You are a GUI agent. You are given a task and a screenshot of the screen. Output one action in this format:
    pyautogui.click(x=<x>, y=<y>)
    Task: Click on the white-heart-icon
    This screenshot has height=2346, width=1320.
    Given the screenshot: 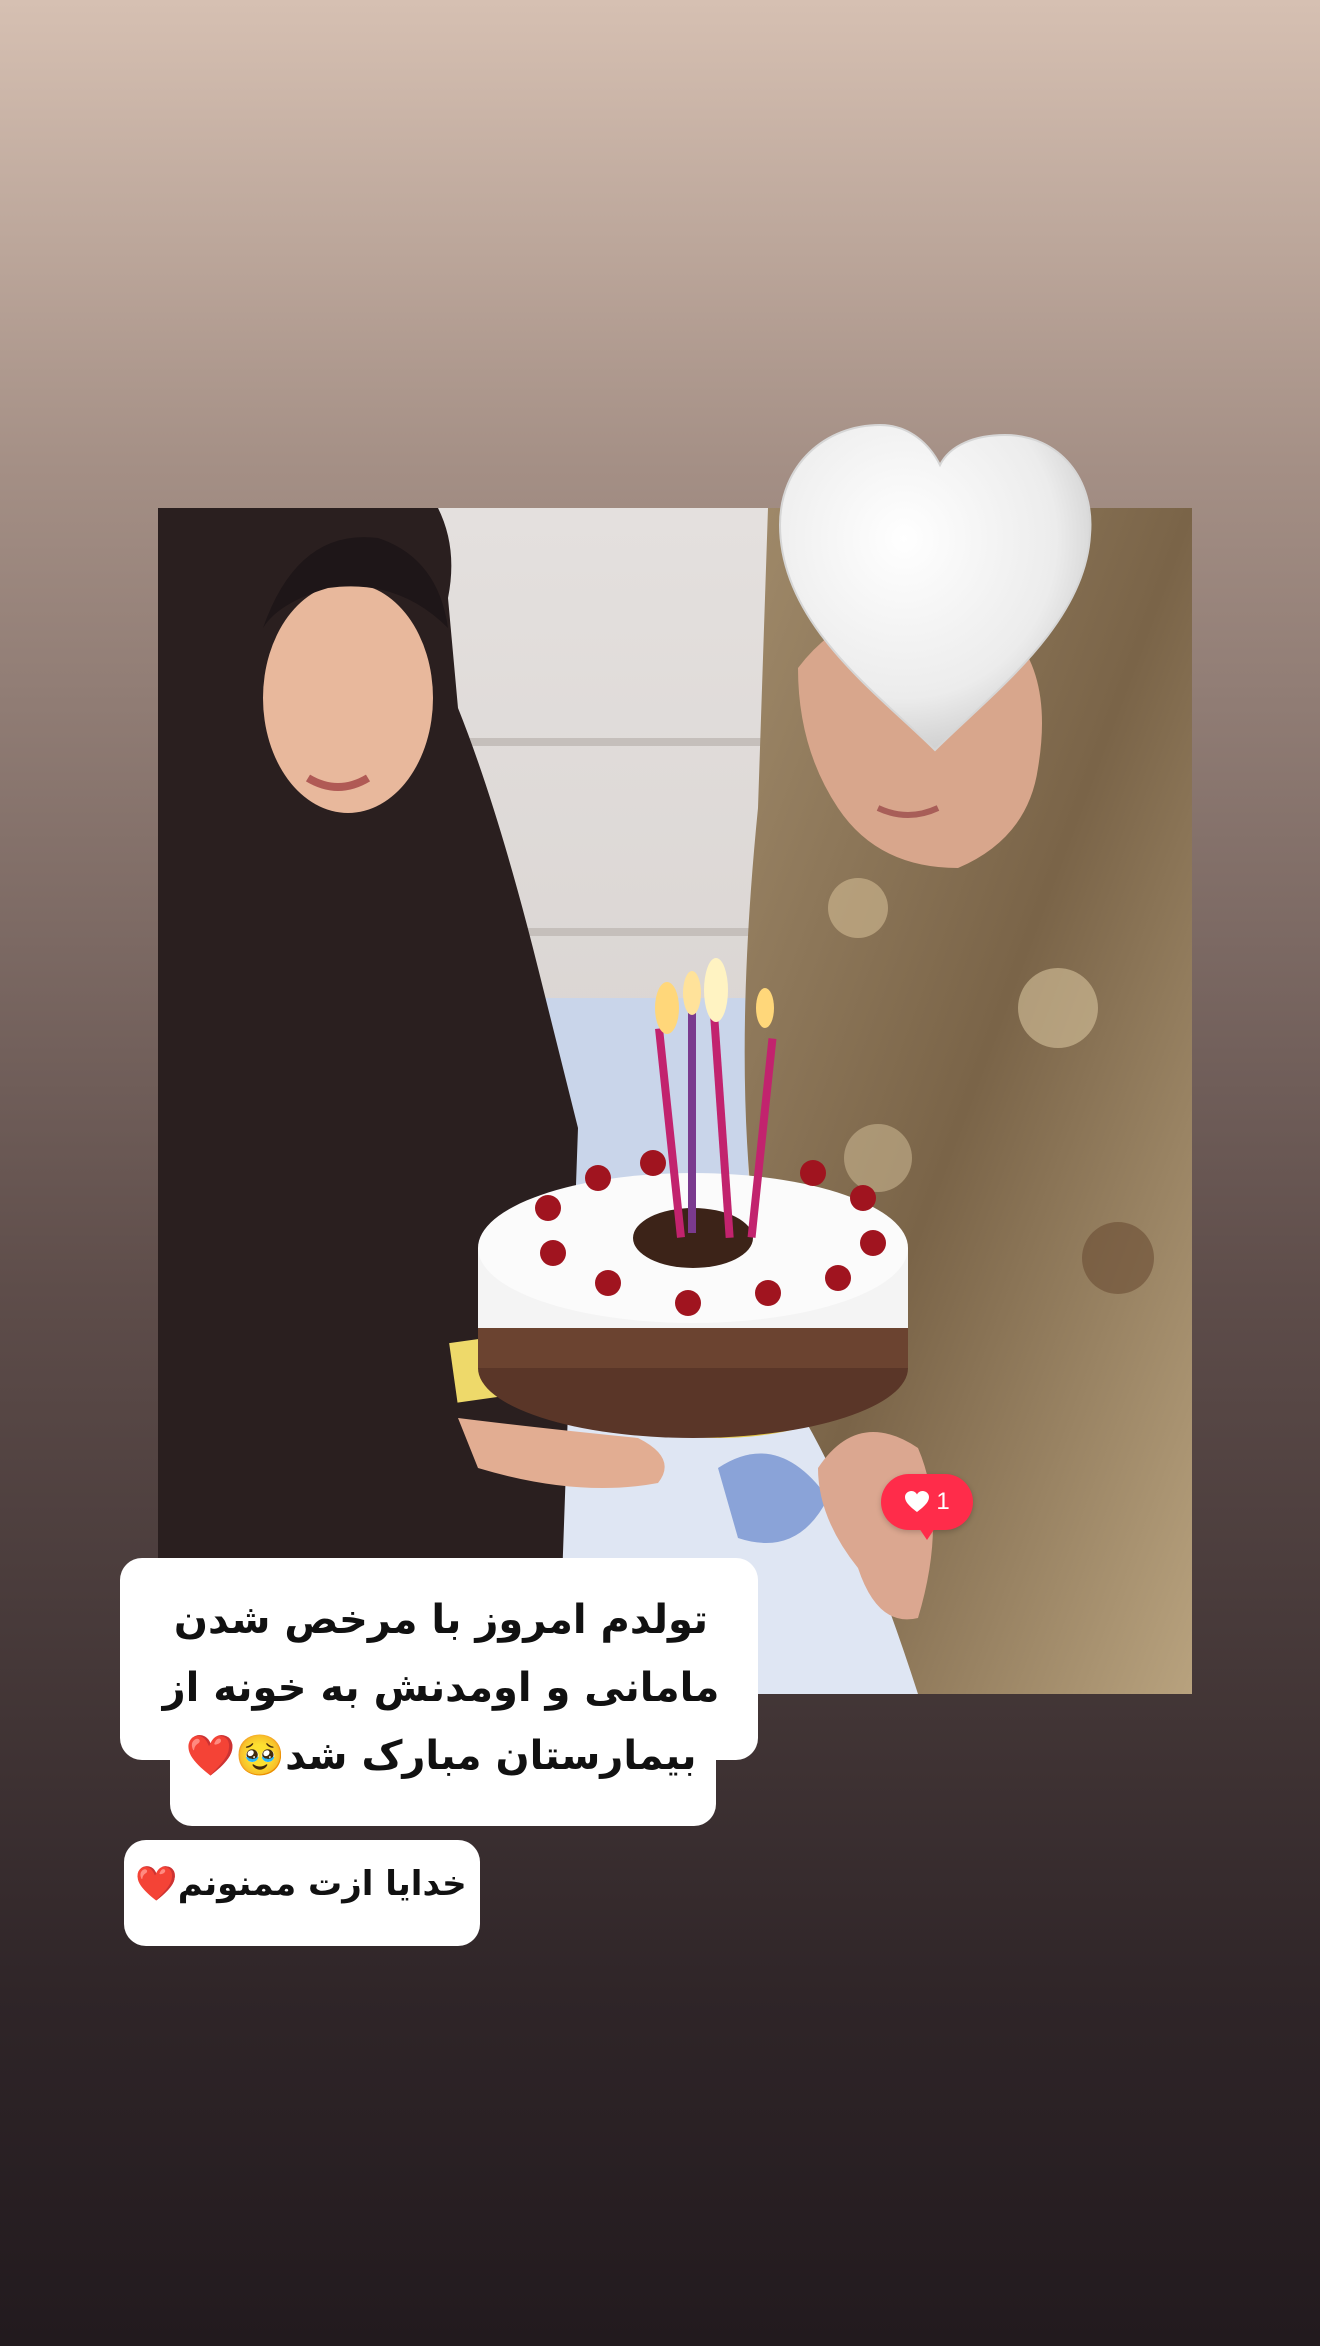 What is the action you would take?
    pyautogui.click(x=935, y=585)
    